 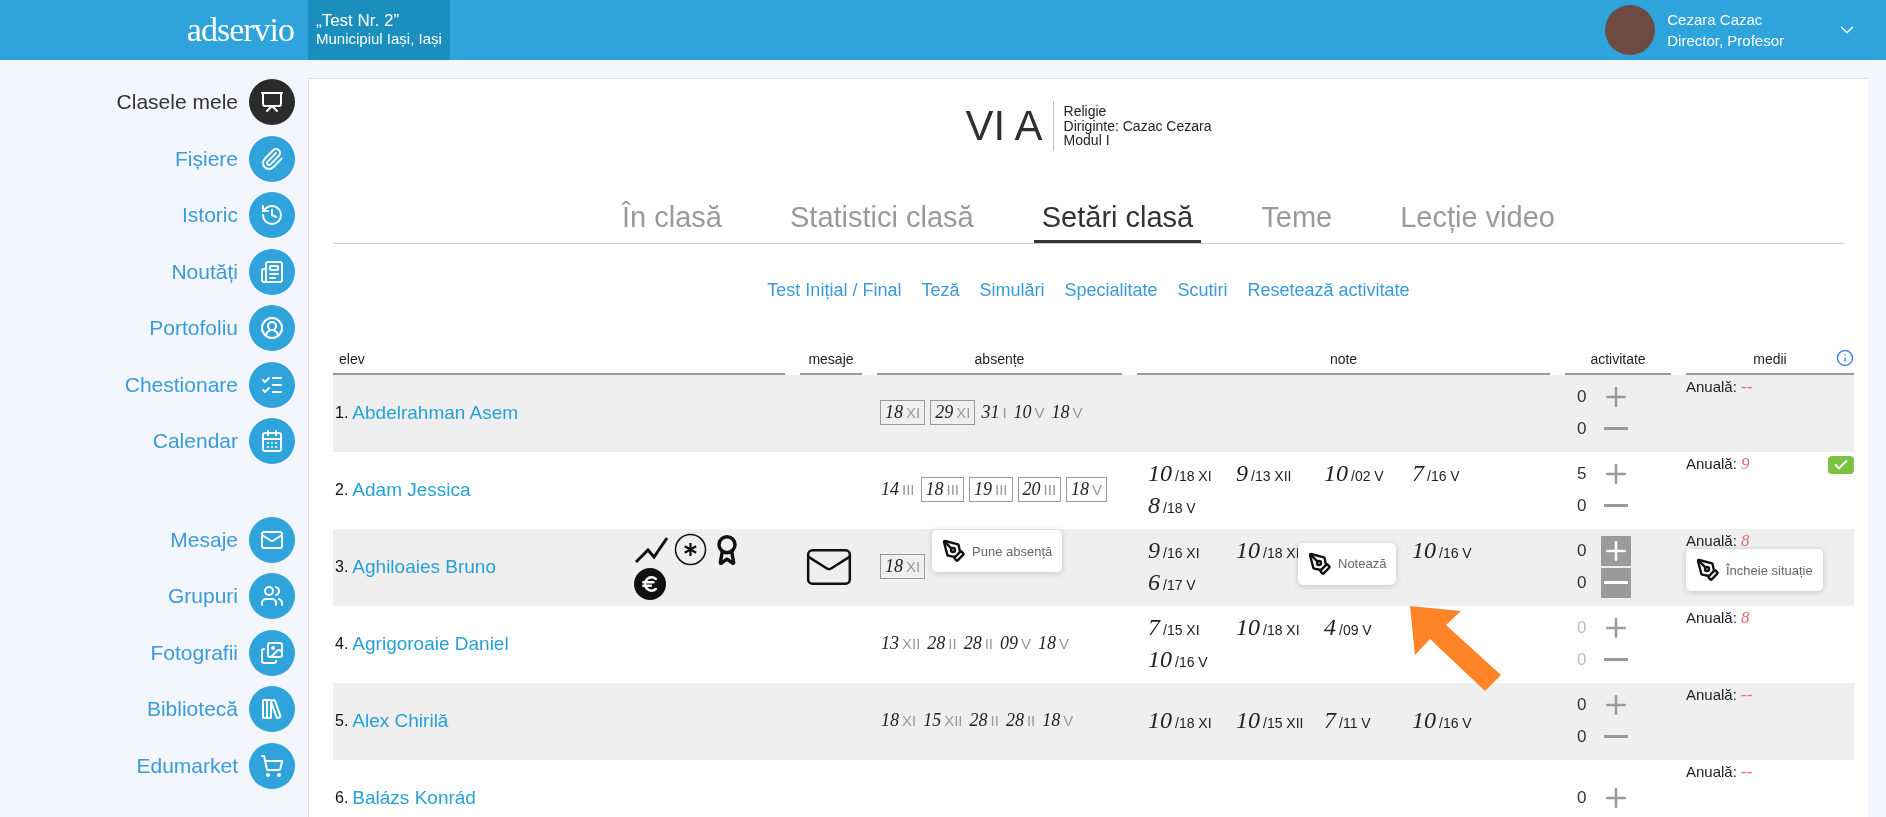 I want to click on popup-button: Încheie situație, so click(x=1754, y=570).